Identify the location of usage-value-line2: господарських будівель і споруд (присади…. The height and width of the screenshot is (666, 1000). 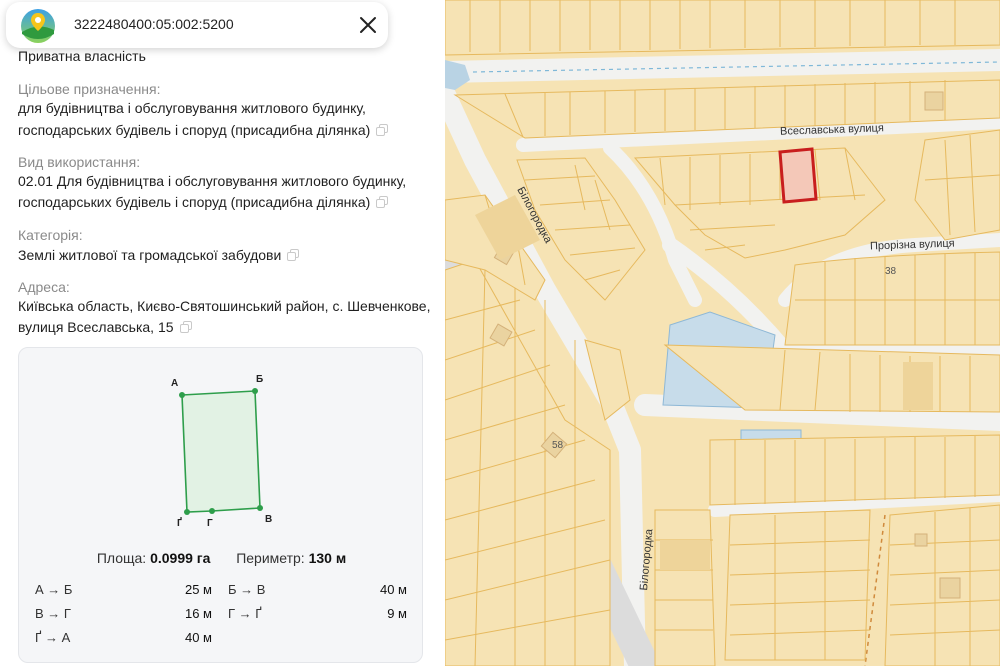
(203, 202).